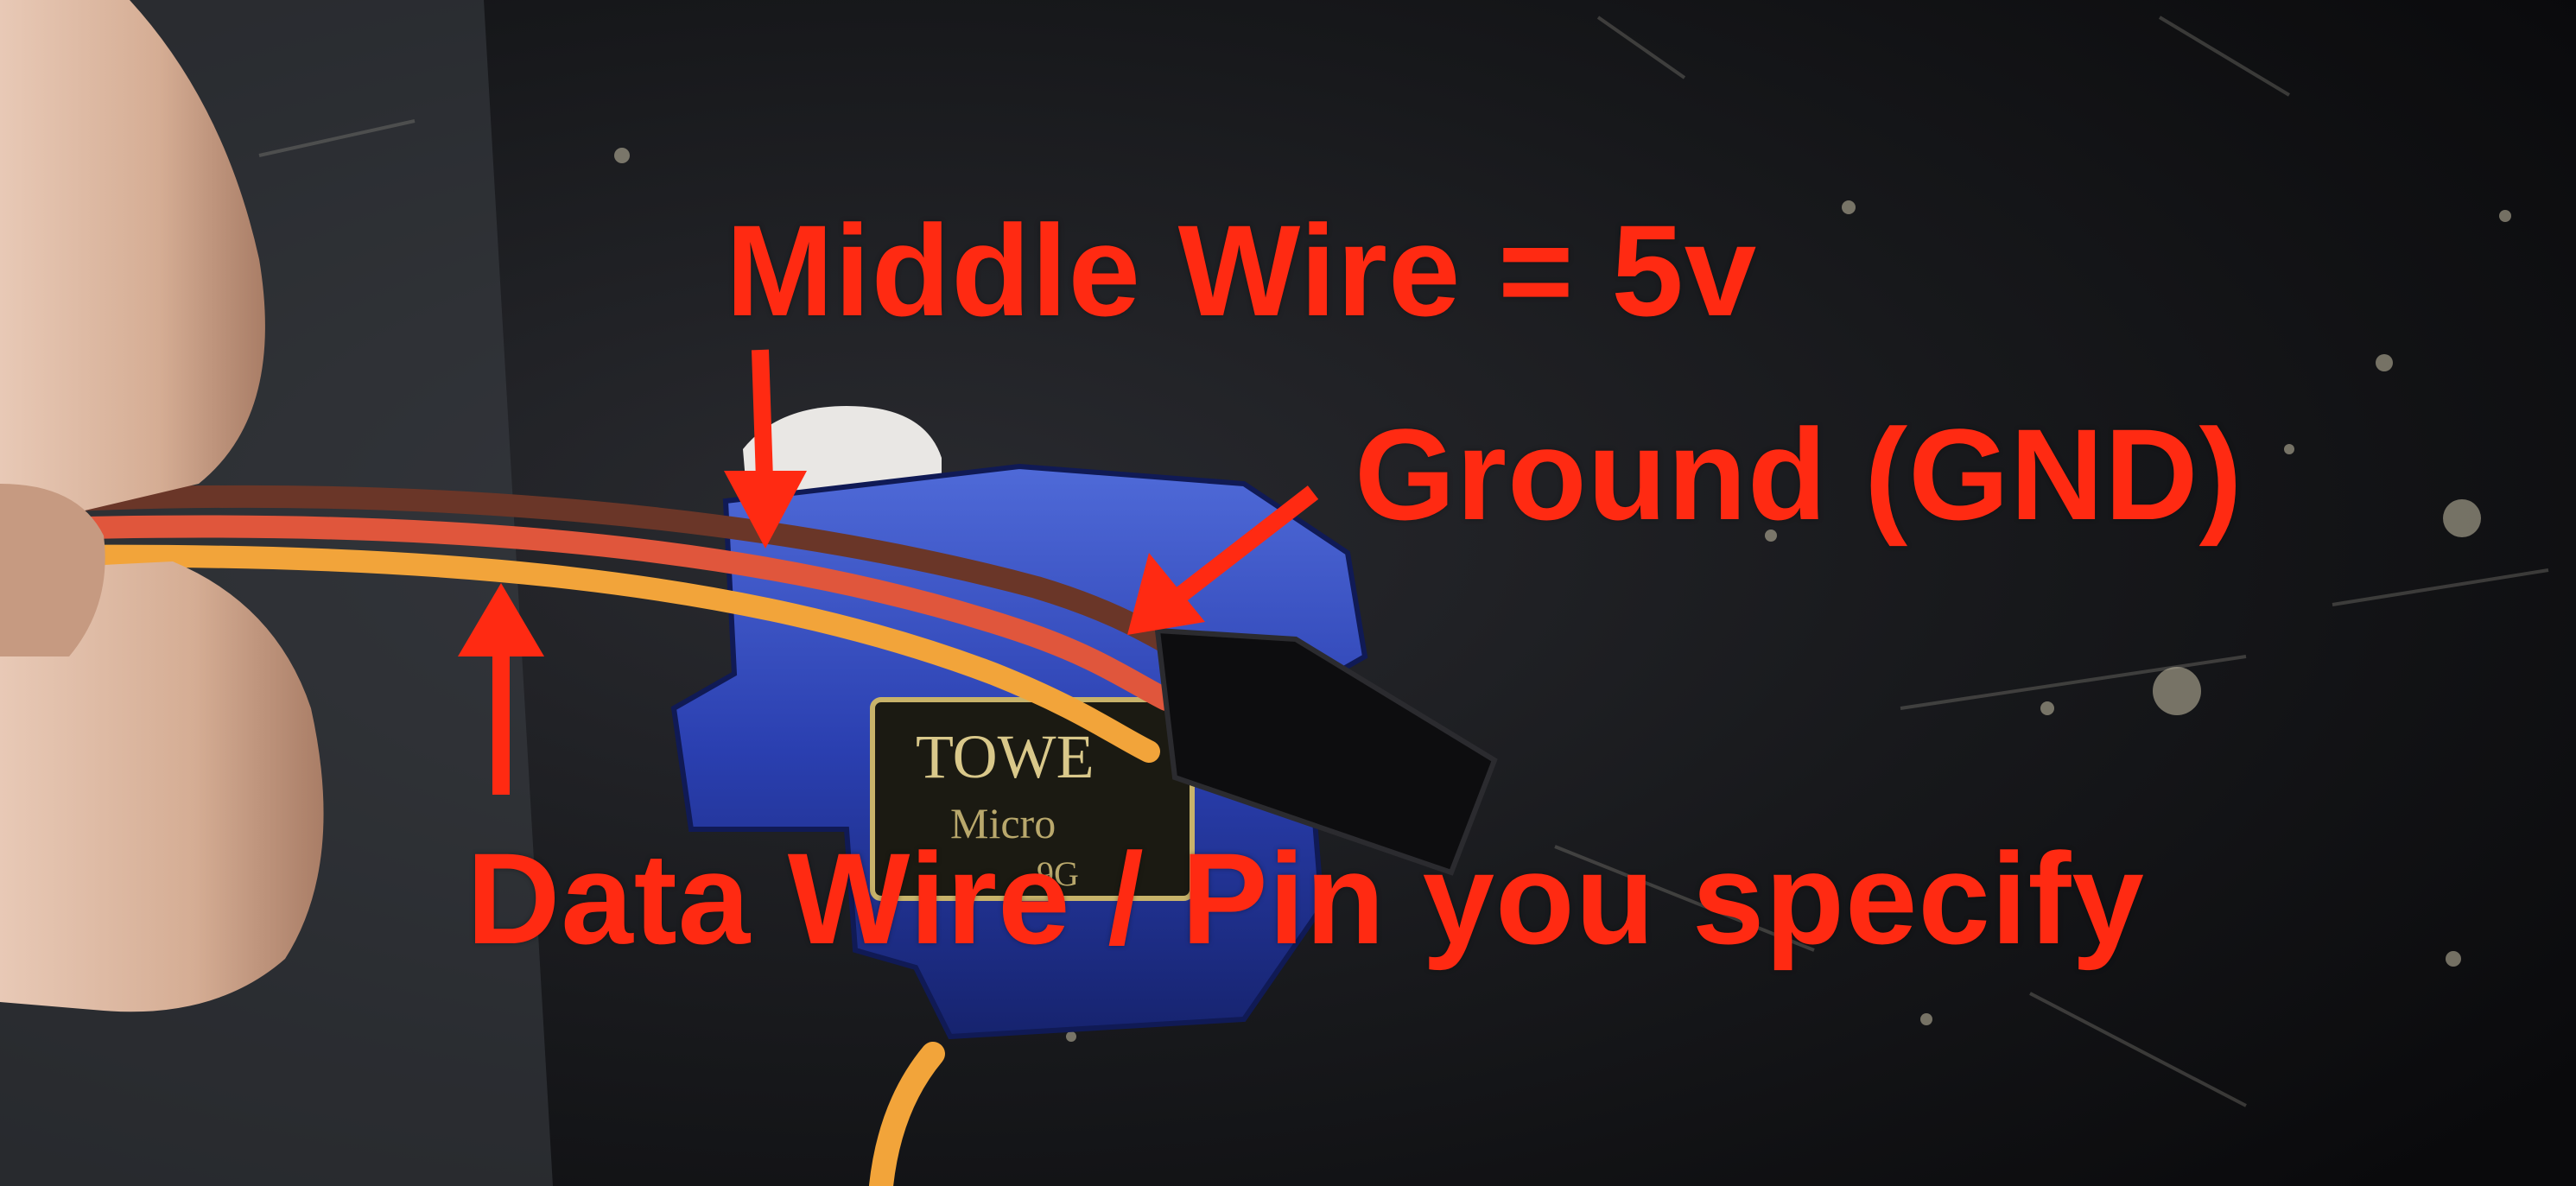 The height and width of the screenshot is (1186, 2576). Describe the element at coordinates (1242, 270) in the screenshot. I see `middle-wire-label: Middle Wire = 5v` at that location.